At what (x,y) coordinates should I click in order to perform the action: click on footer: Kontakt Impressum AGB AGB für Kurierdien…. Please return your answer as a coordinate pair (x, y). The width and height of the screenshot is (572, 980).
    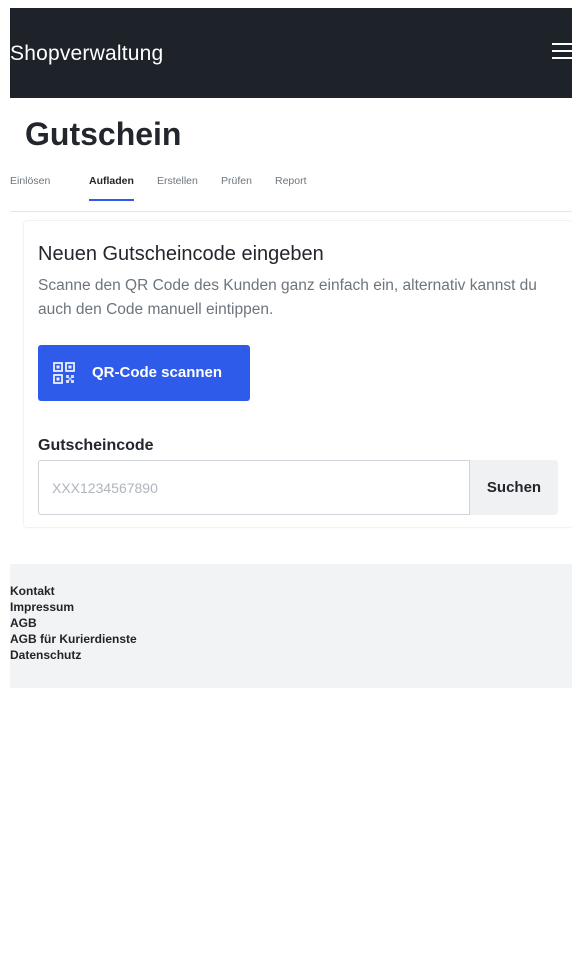
    Looking at the image, I should click on (291, 626).